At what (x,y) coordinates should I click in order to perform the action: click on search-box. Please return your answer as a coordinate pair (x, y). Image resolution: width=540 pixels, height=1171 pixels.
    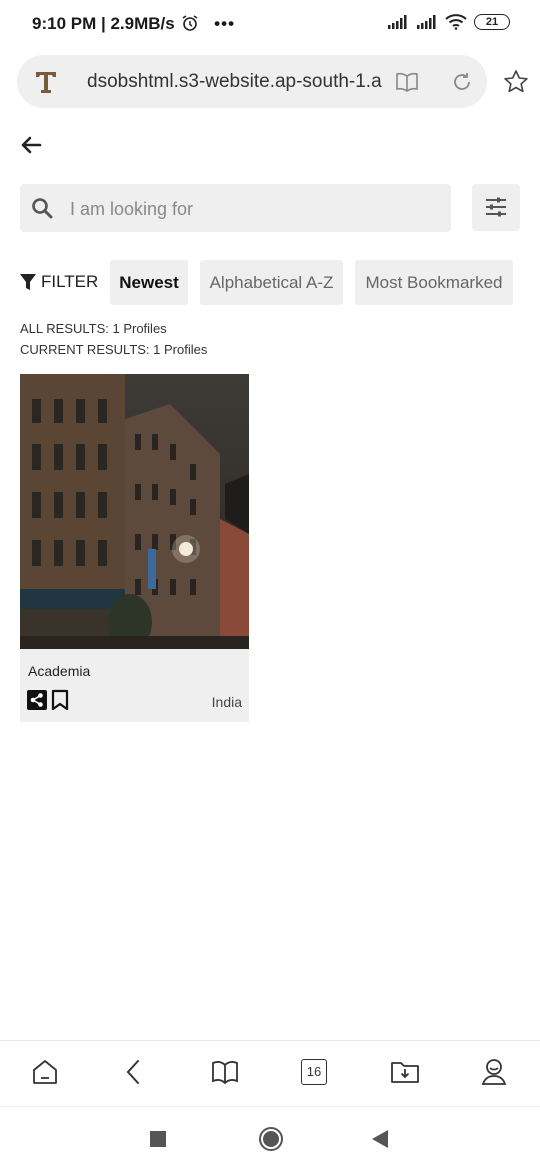
    Looking at the image, I should click on (235, 209).